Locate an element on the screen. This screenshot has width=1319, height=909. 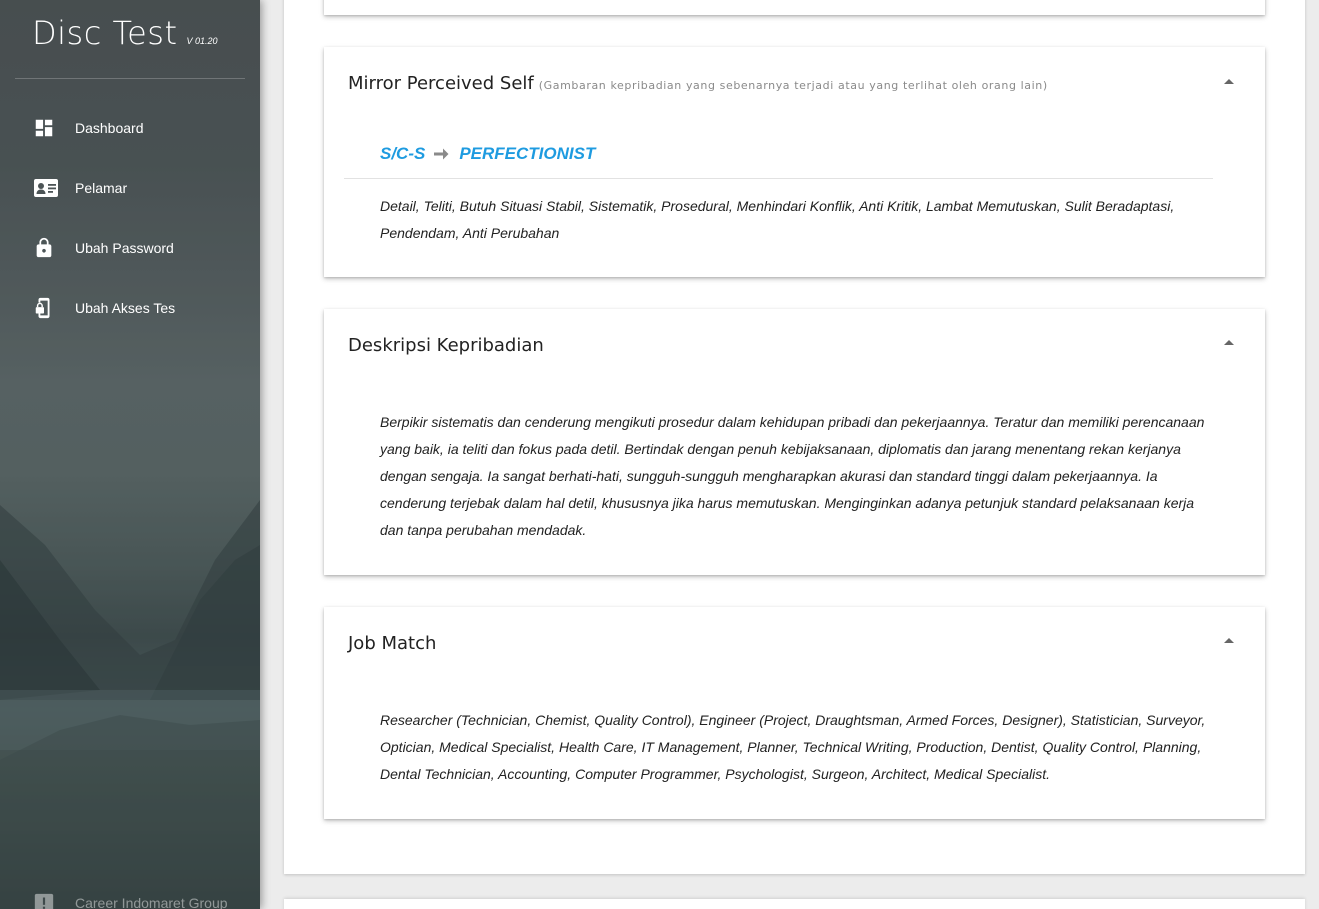
alert-icon is located at coordinates (44, 901).